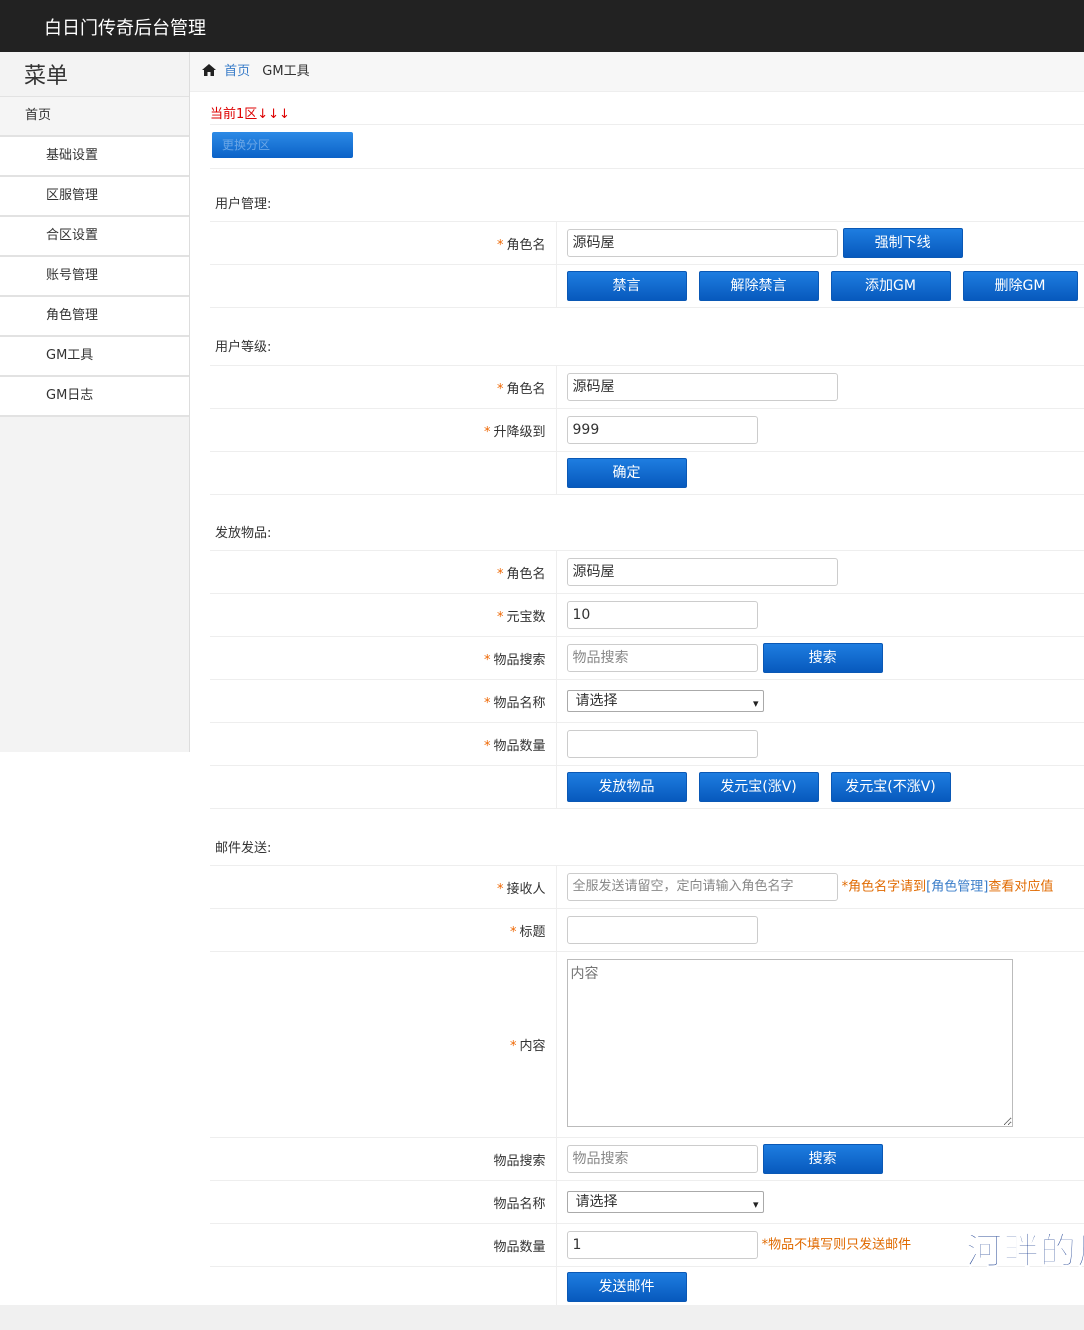 The image size is (1084, 1330). What do you see at coordinates (383, 658) in the screenshot?
I see `field-label: * 物品搜索` at bounding box center [383, 658].